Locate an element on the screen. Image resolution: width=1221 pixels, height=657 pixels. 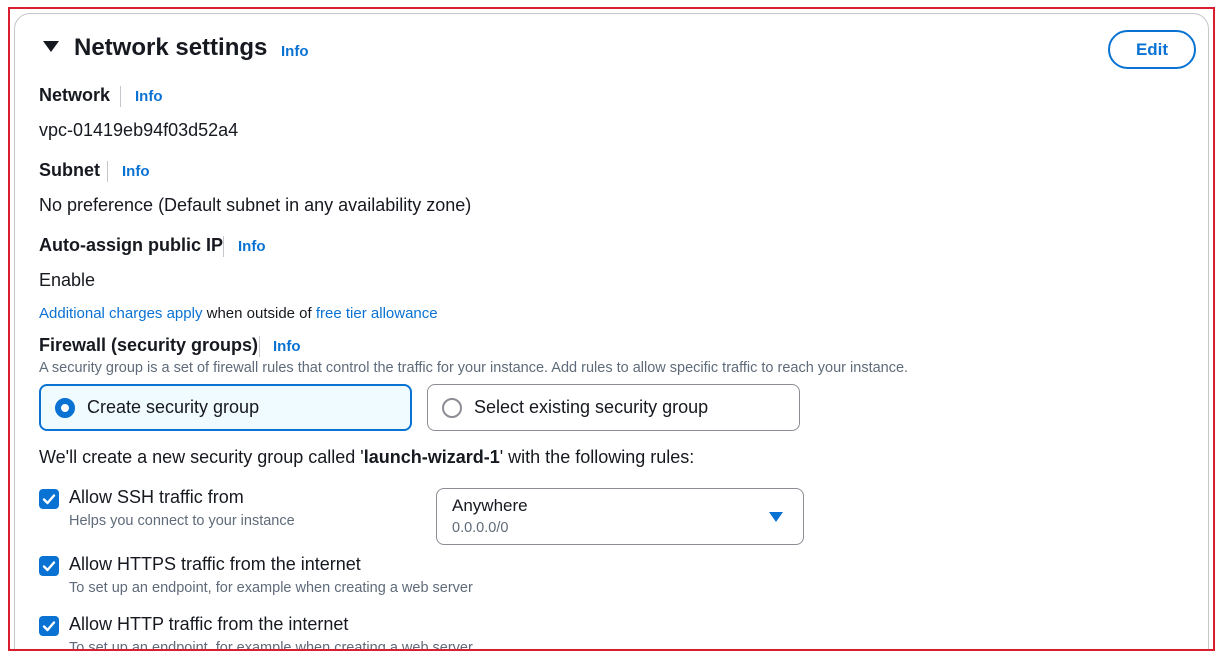
https-checkbox is located at coordinates (49, 566).